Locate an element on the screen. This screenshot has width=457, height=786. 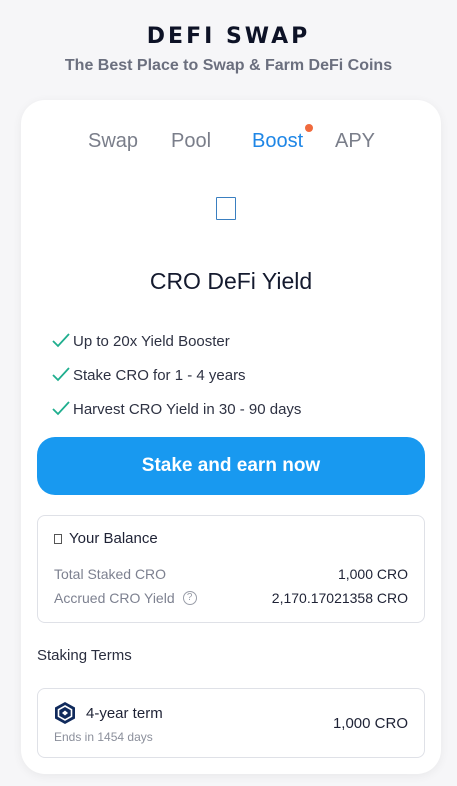
stake-button: Stake and earn now is located at coordinates (231, 466).